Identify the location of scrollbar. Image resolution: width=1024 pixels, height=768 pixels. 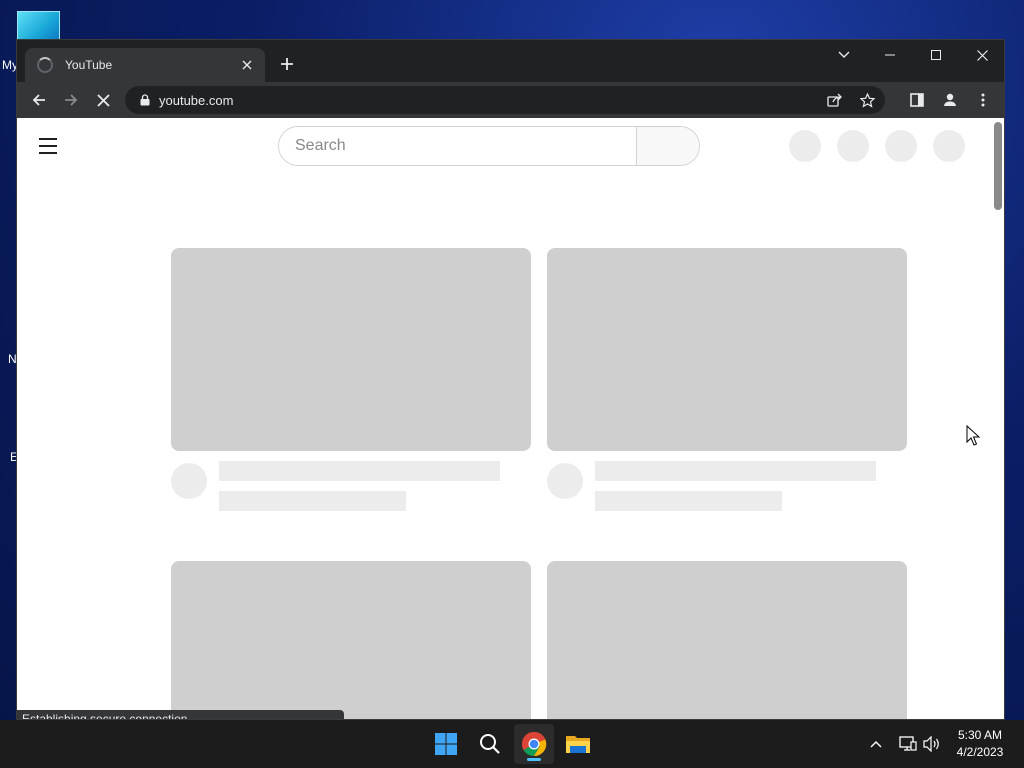
(998, 166).